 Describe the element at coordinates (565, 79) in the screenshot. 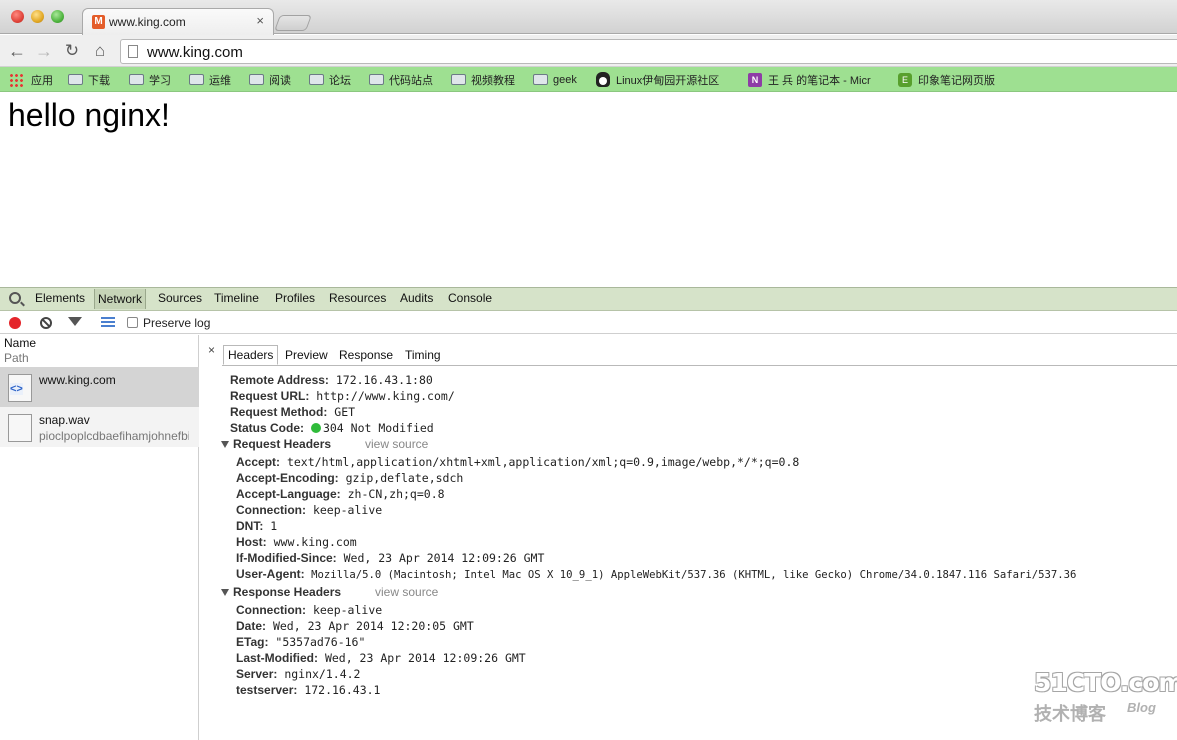

I see `bookmark-label: geek` at that location.